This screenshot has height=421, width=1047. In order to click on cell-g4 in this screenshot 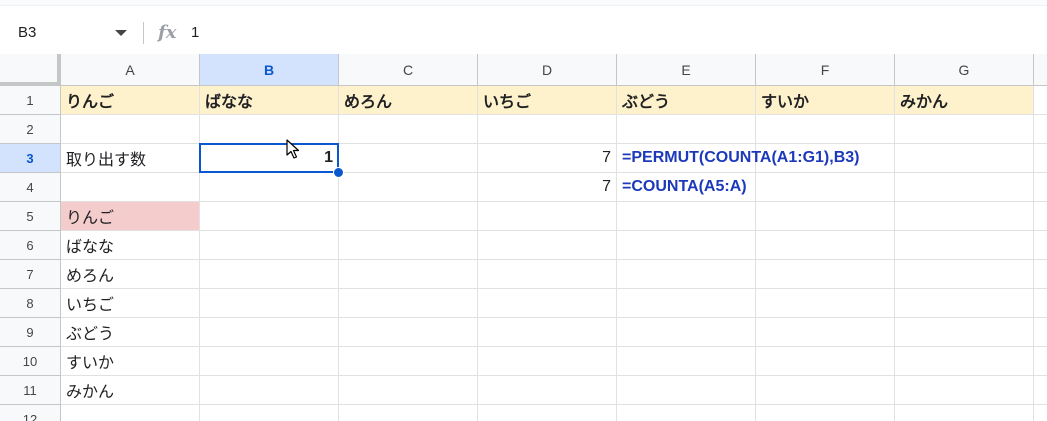, I will do `click(964, 187)`.